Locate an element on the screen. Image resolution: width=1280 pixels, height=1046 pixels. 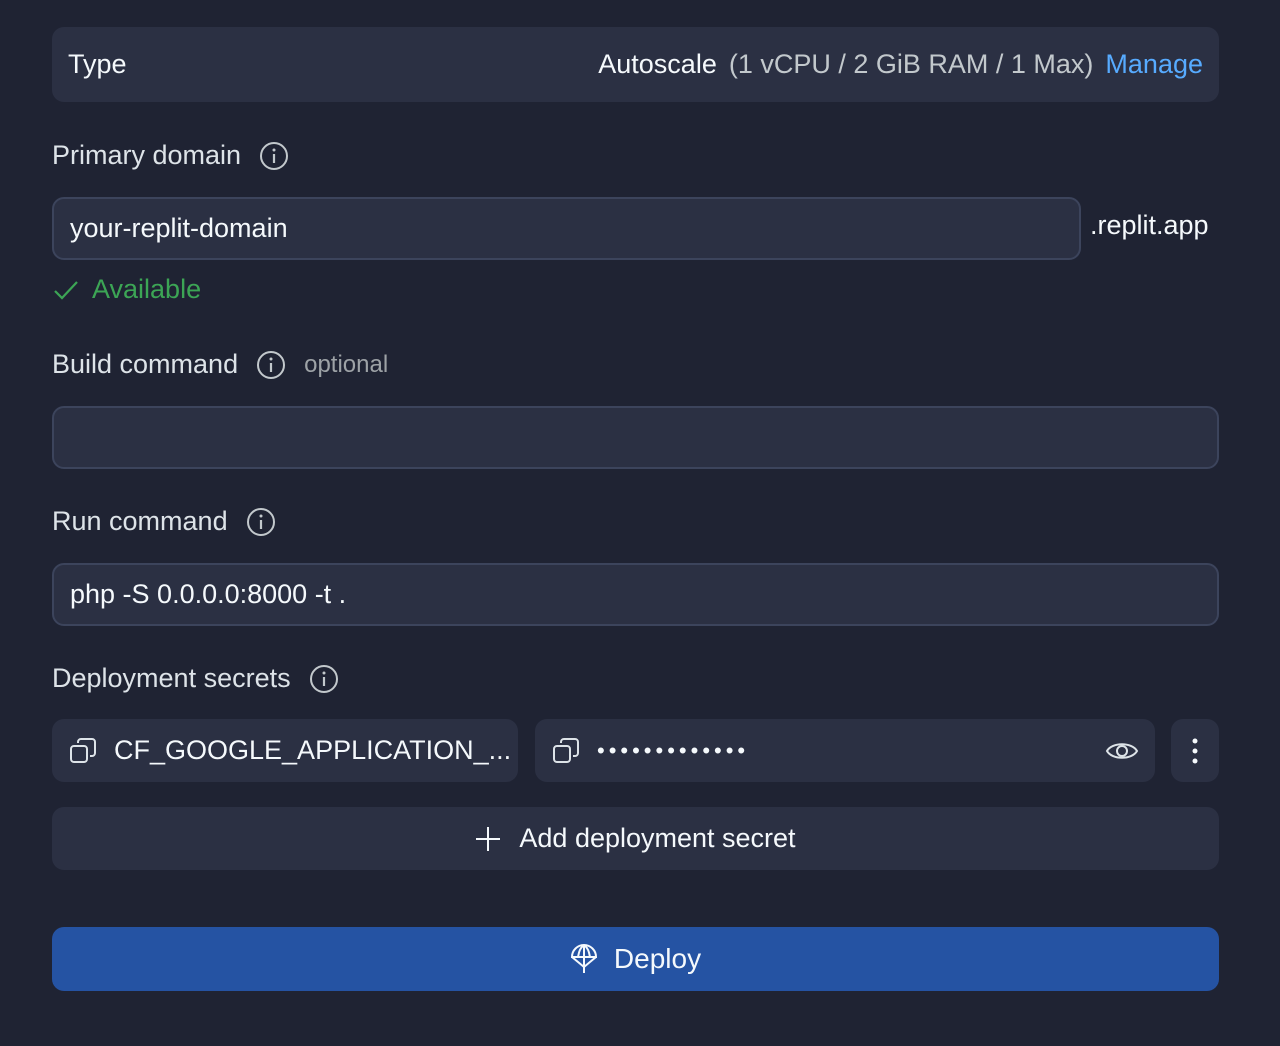
primary-domain-label-row: Primary domain is located at coordinates (170, 155).